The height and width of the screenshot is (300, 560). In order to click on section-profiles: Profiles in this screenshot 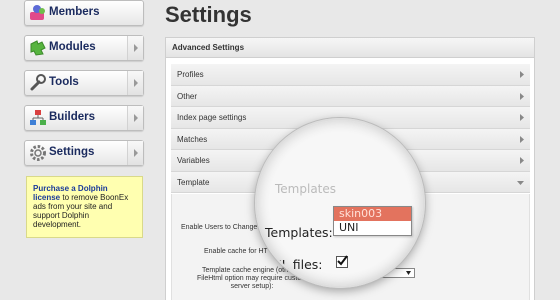, I will do `click(350, 75)`.